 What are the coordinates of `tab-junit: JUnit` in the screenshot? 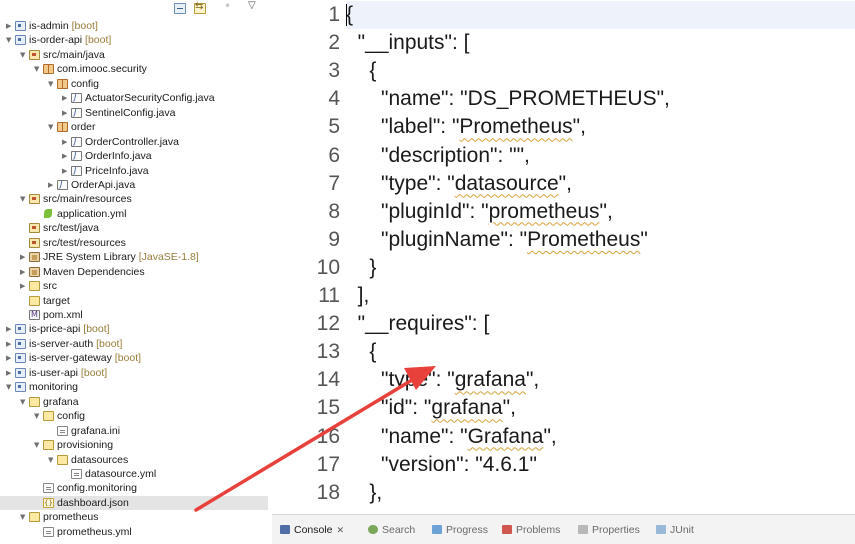 It's located at (675, 530).